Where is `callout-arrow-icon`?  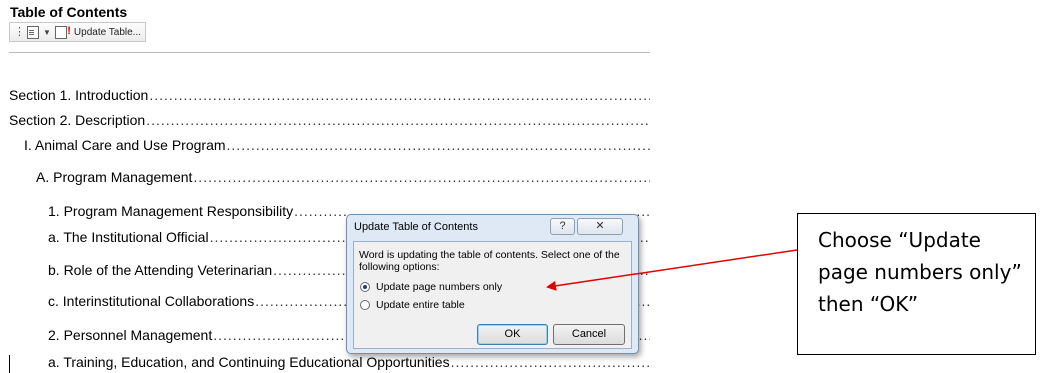 callout-arrow-icon is located at coordinates (672, 270).